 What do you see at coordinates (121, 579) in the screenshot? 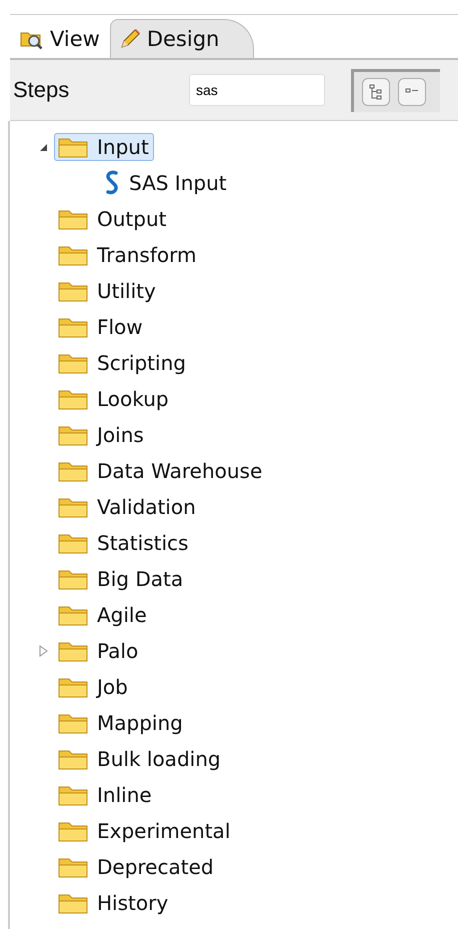
I see `tree-item: Big Data` at bounding box center [121, 579].